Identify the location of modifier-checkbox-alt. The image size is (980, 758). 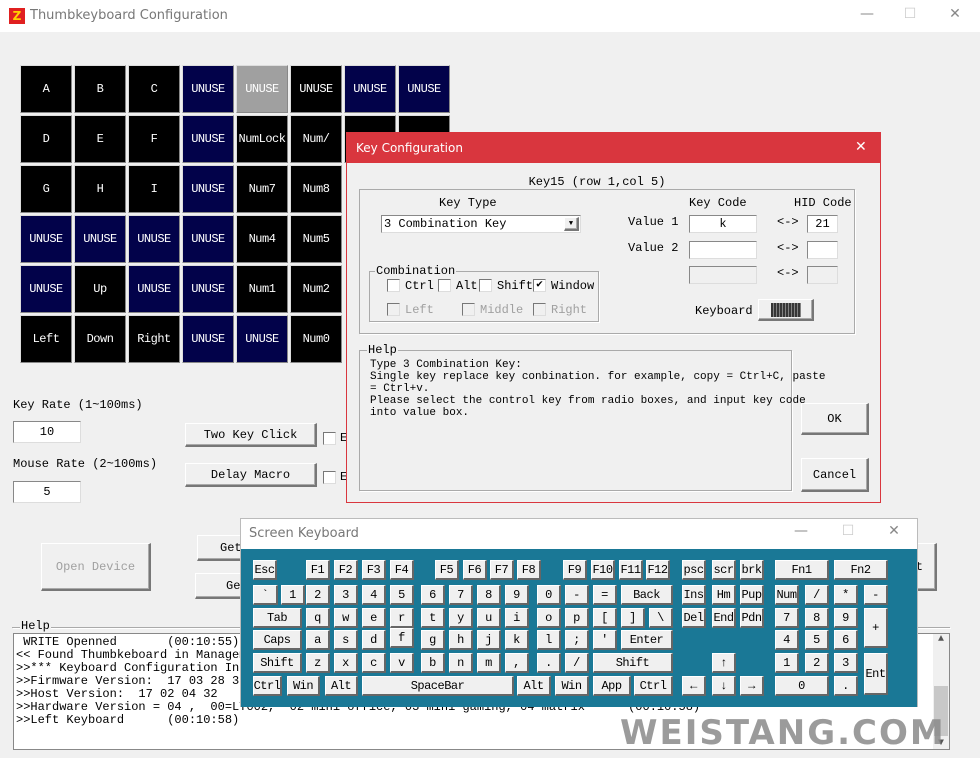
(444, 285).